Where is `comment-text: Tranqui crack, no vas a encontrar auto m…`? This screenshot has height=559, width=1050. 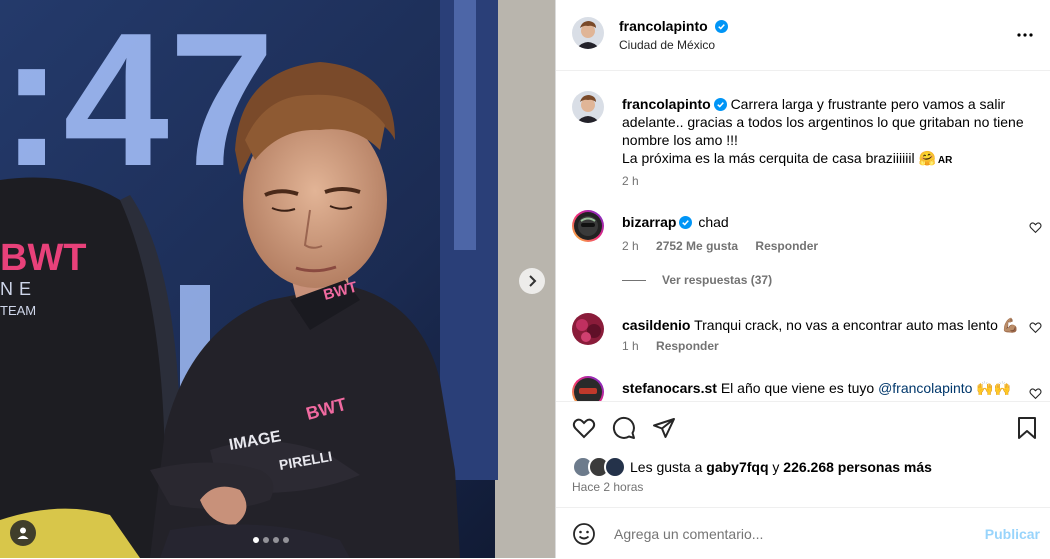
comment-text: Tranqui crack, no vas a encontrar auto m… is located at coordinates (857, 325).